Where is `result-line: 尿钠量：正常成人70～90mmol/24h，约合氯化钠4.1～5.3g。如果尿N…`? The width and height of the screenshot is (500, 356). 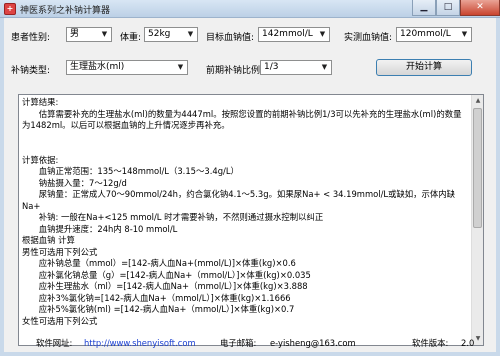 result-line: 尿钠量：正常成人70～90mmol/24h，约合氯化钠4.1～5.3g。如果尿N… is located at coordinates (239, 200).